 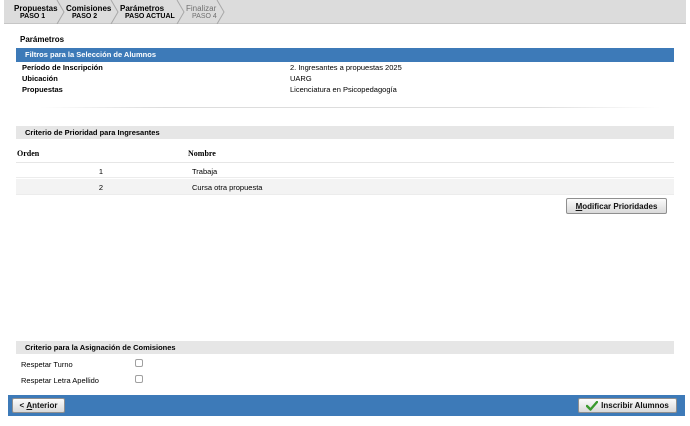 I want to click on step-sub: PASO ACTUAL, so click(x=150, y=16).